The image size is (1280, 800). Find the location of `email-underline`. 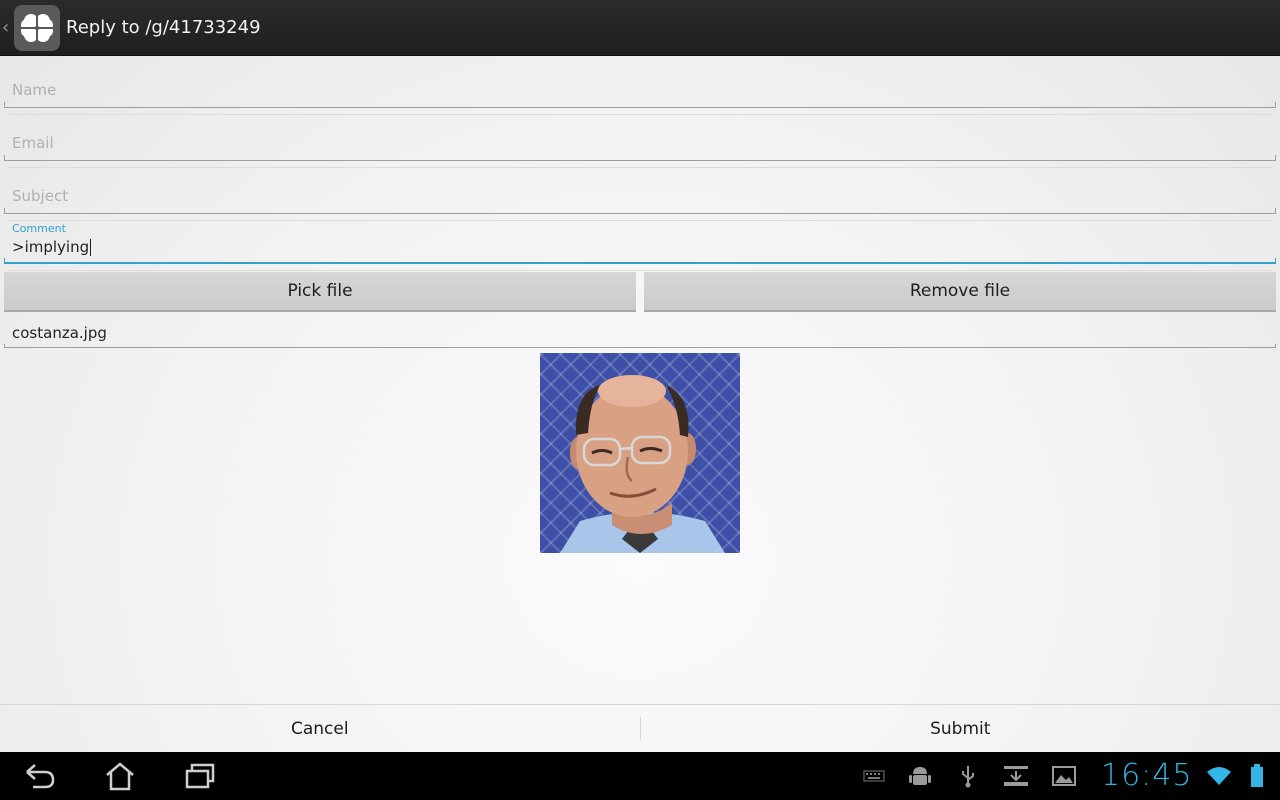

email-underline is located at coordinates (640, 158).